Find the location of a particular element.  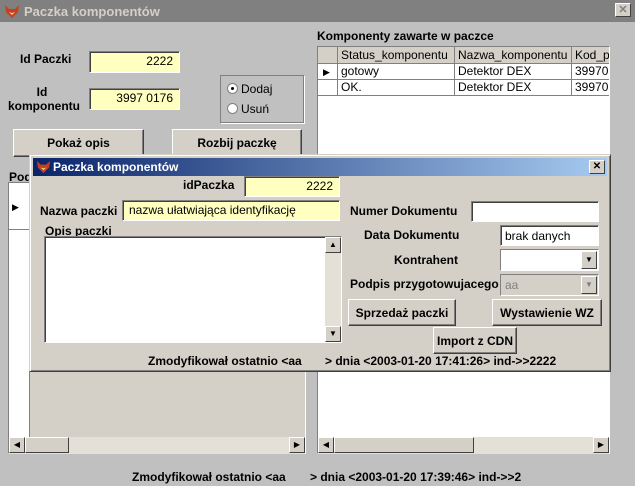

dialog-status-date: > dnia <2003-01-20 17:41:26> ind->>2222 is located at coordinates (441, 361).